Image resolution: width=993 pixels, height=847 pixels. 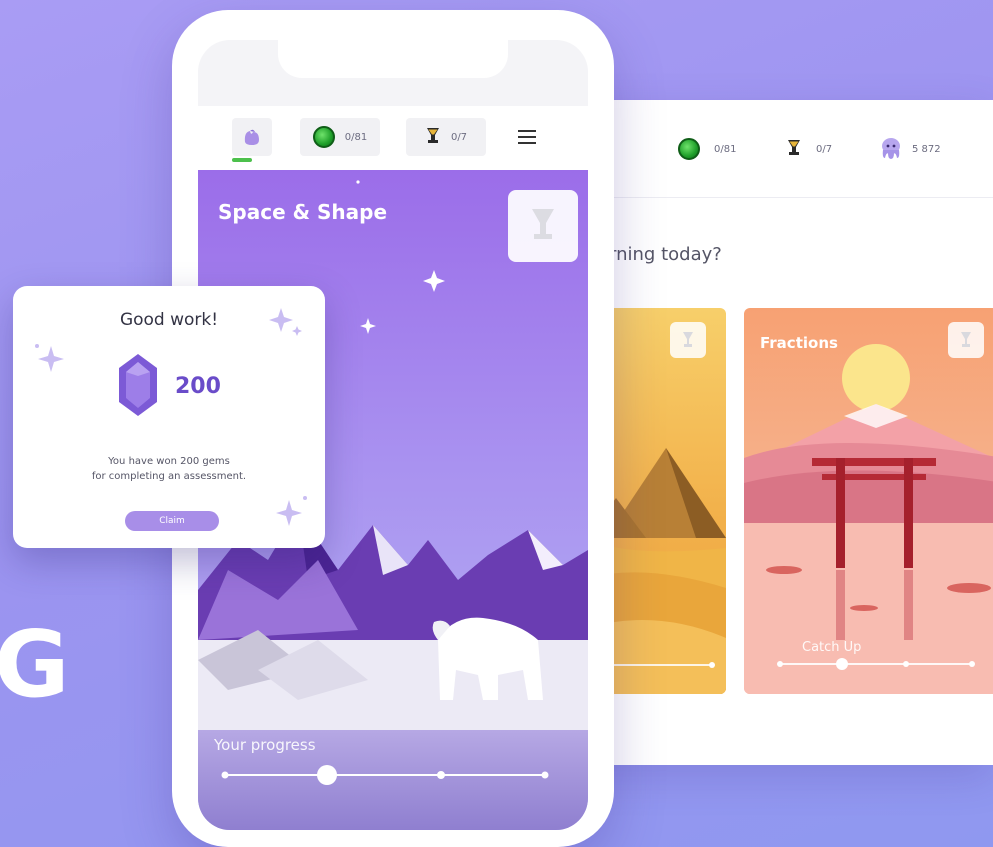 I want to click on fractions-card-trophy-badge, so click(x=966, y=340).